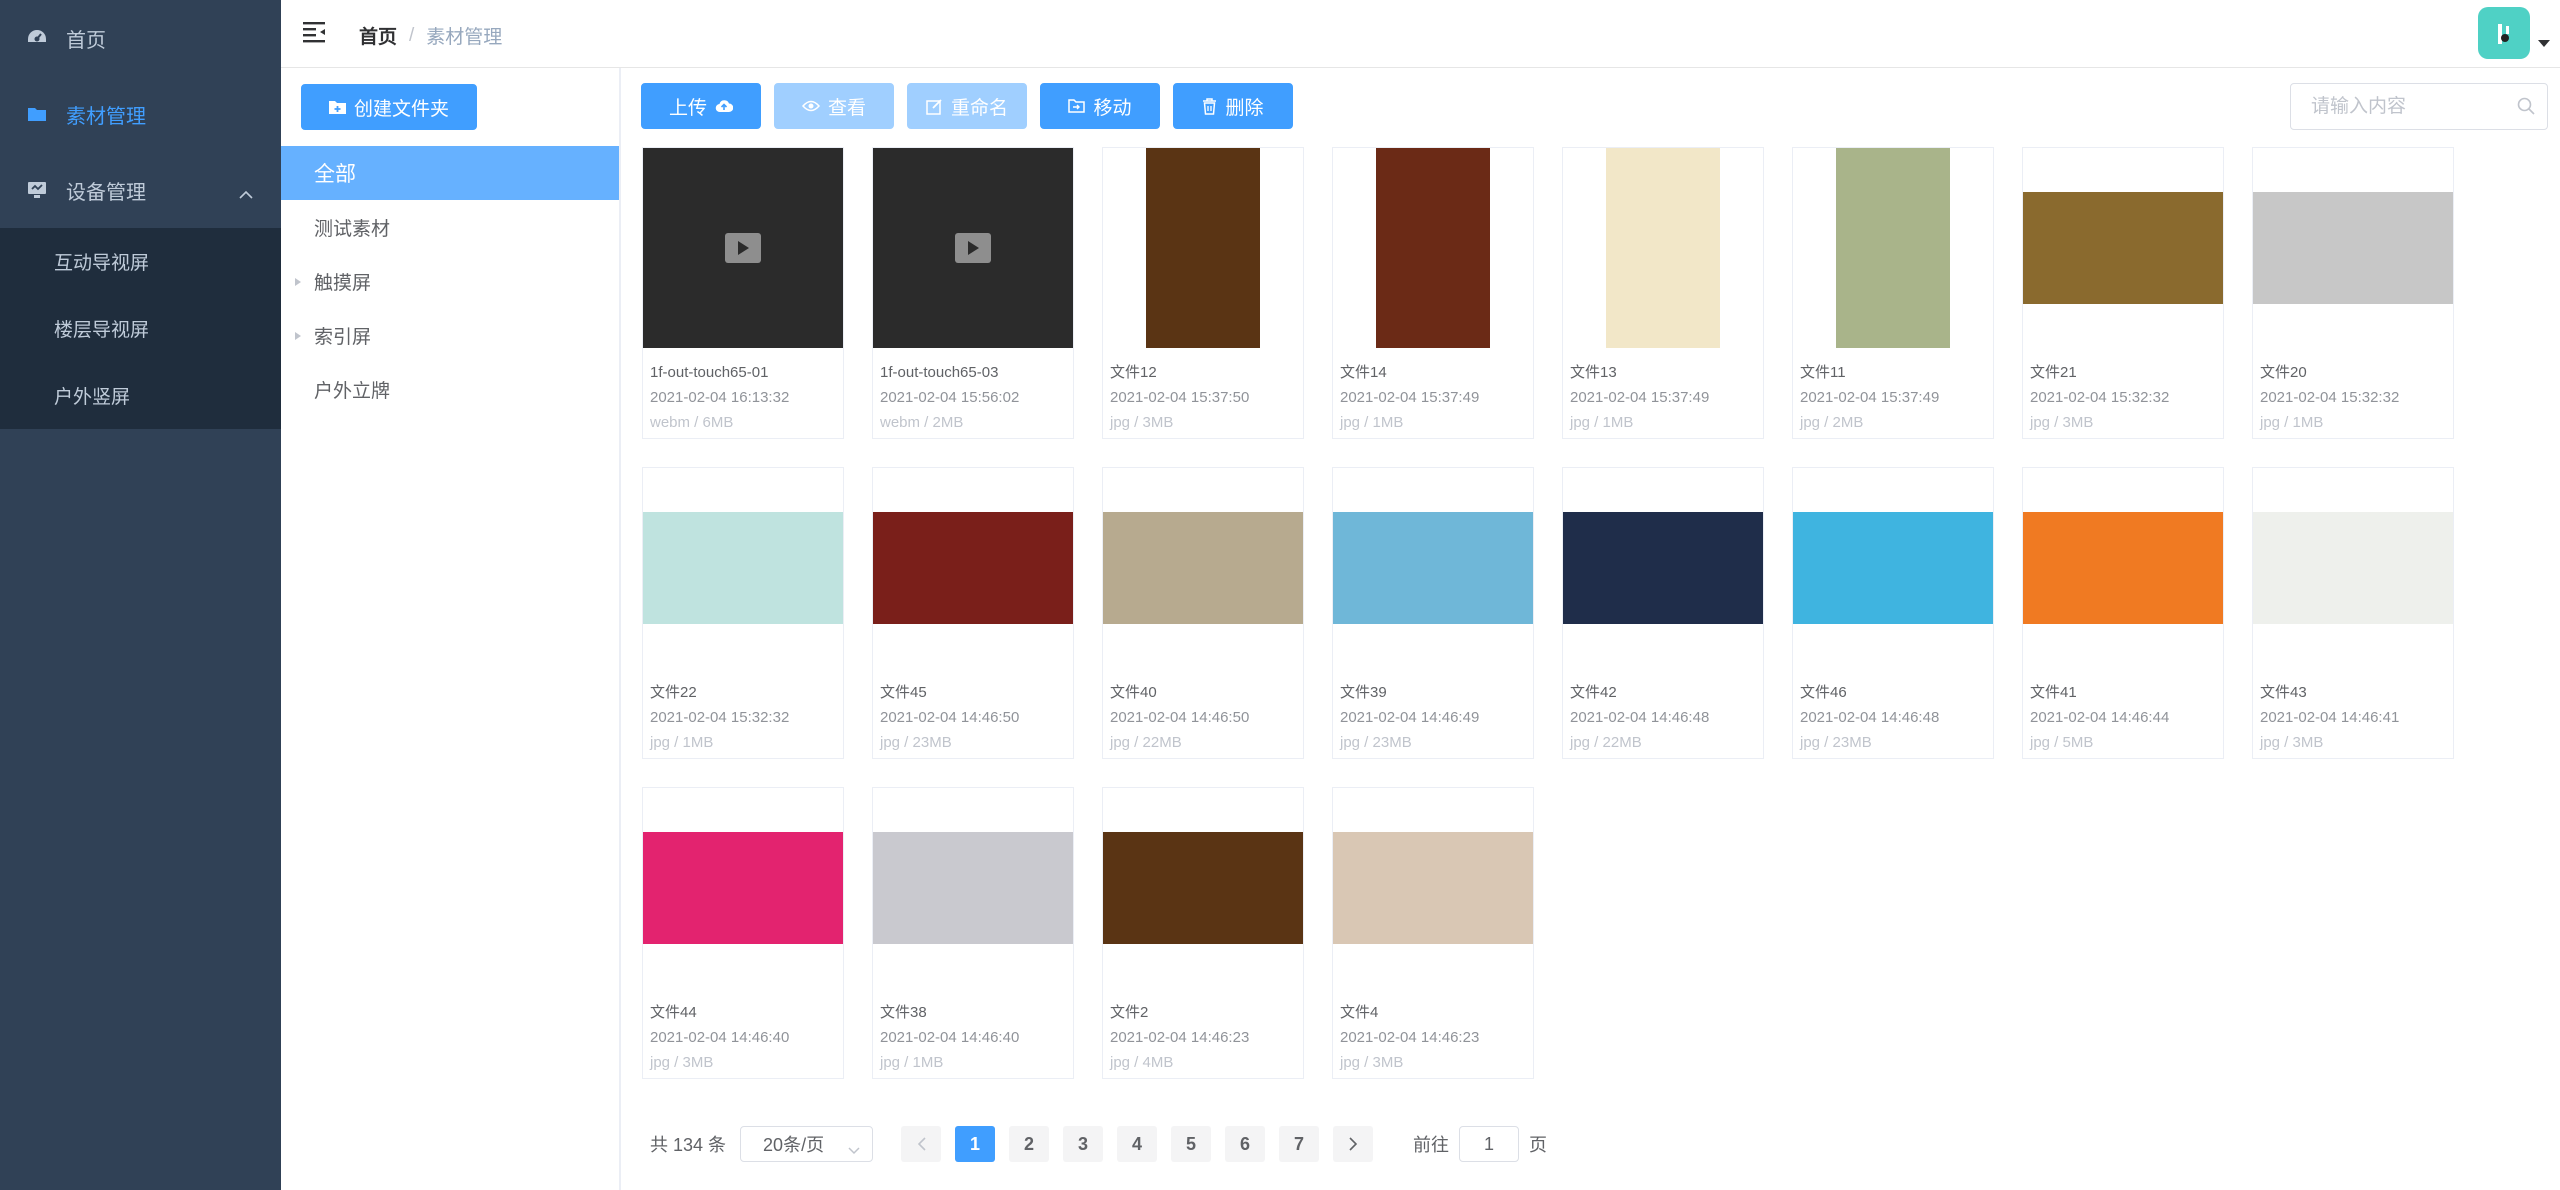 The height and width of the screenshot is (1190, 2560). I want to click on file-card: 文件45 2021-02-04 14:46:50 jpg / 23MB, so click(973, 613).